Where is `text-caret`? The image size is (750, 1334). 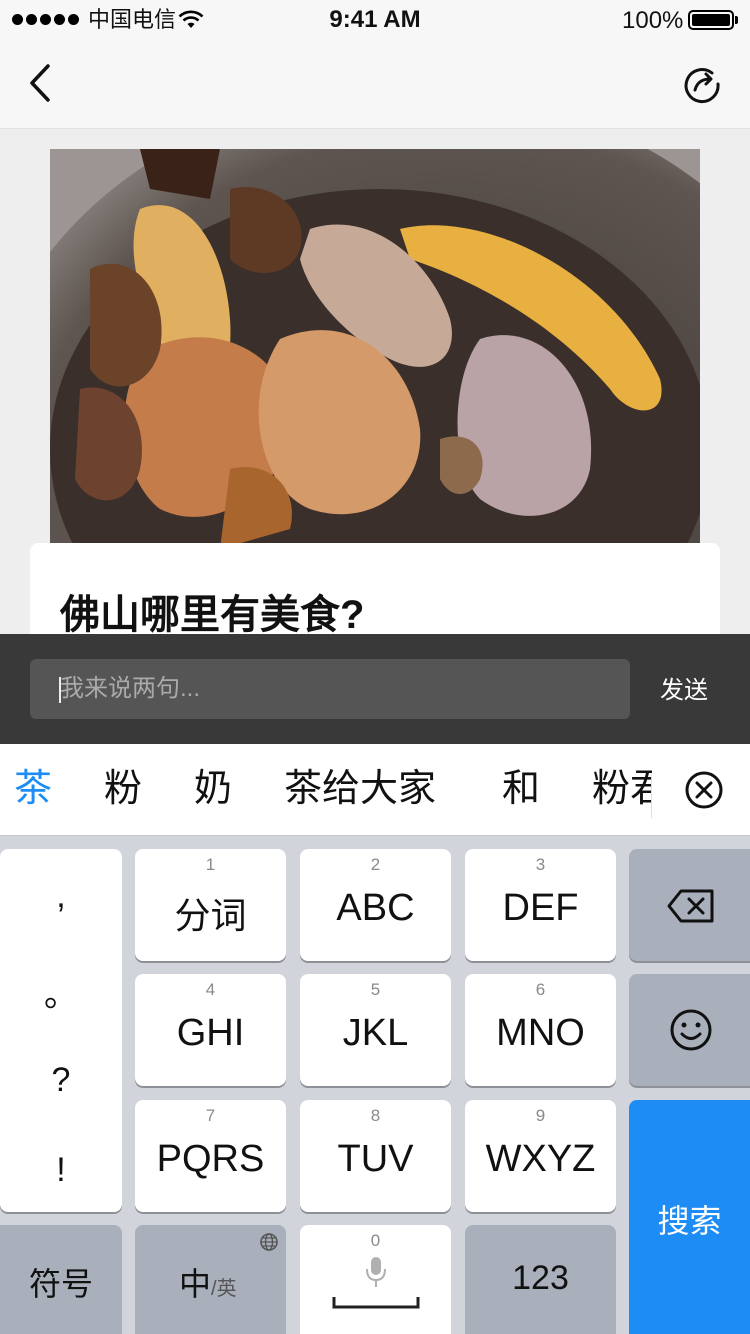 text-caret is located at coordinates (60, 690).